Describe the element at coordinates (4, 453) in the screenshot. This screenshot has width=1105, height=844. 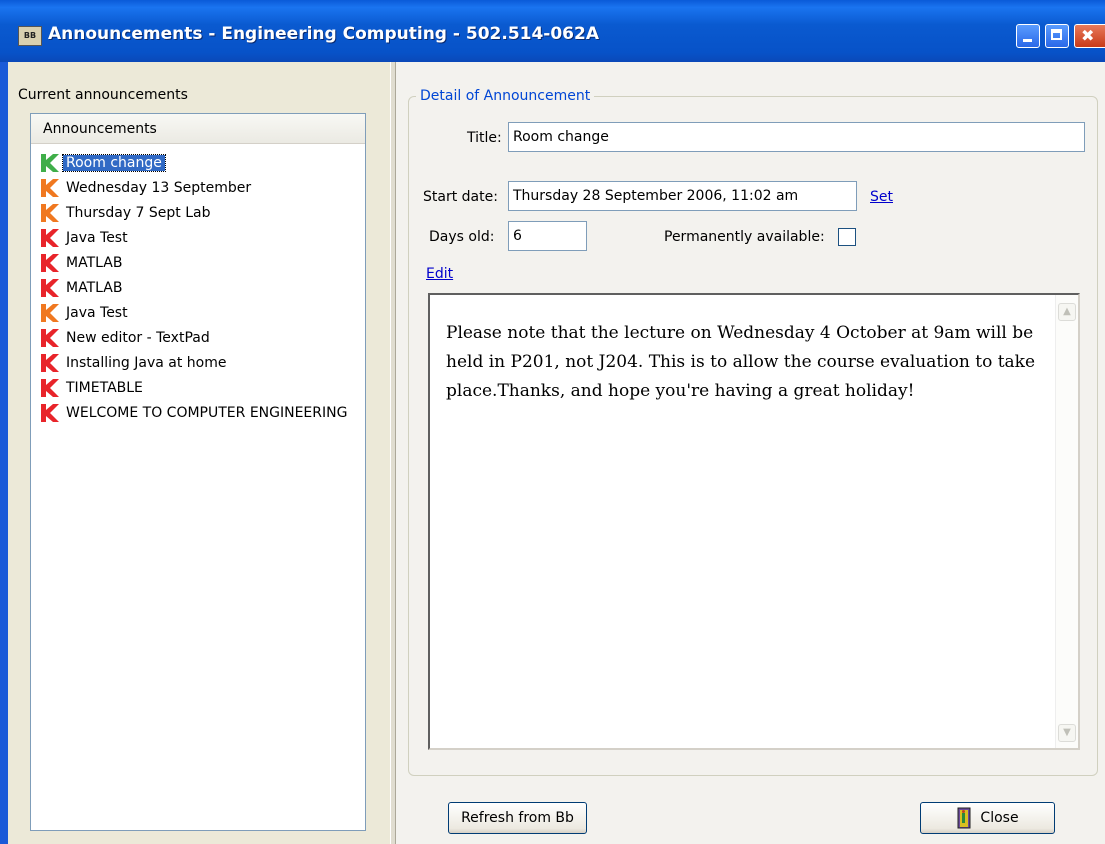
I see `window-frame-left` at that location.